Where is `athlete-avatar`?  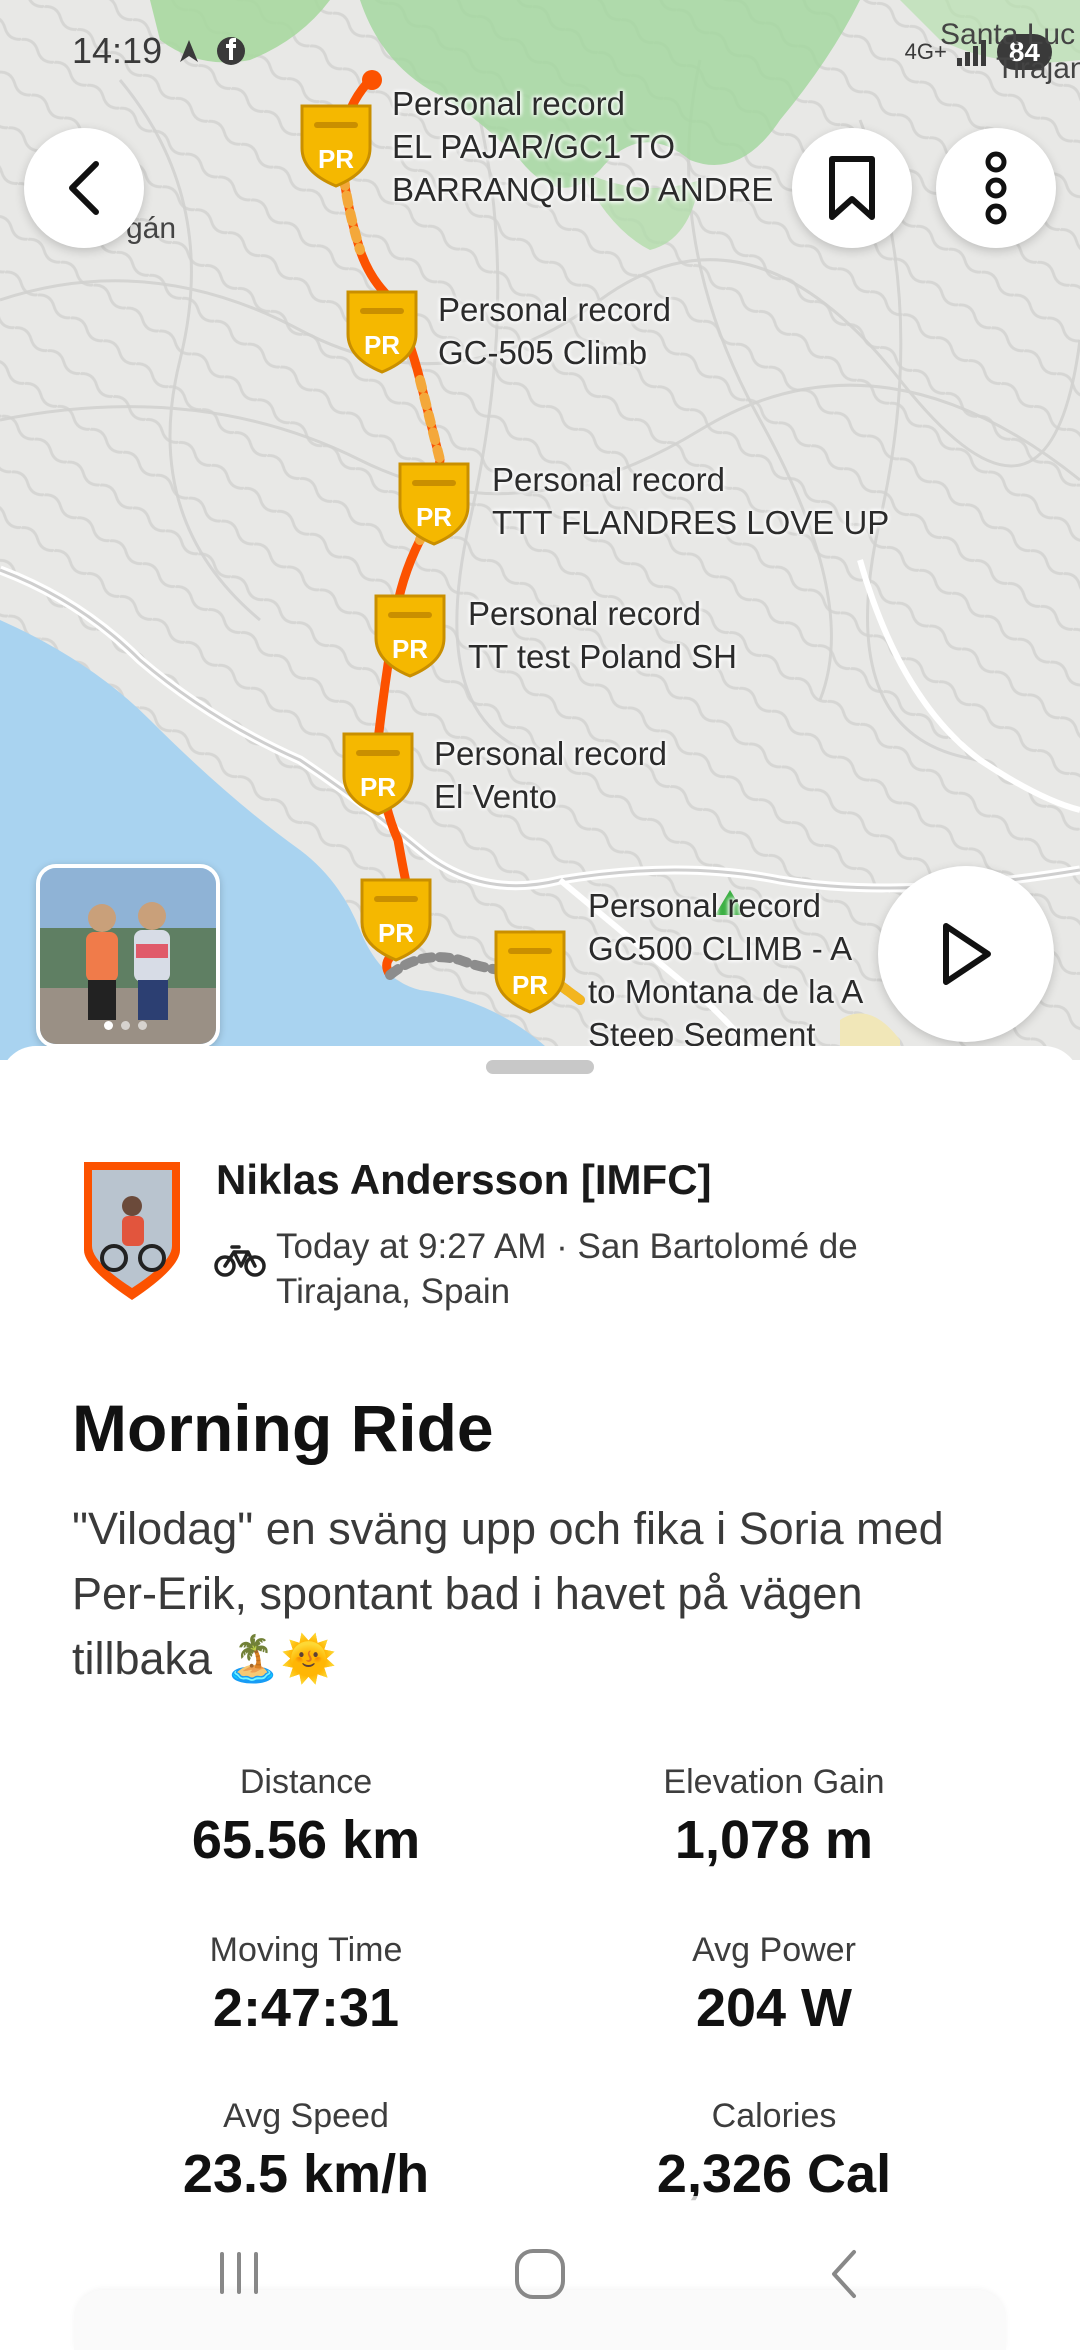 athlete-avatar is located at coordinates (132, 1233).